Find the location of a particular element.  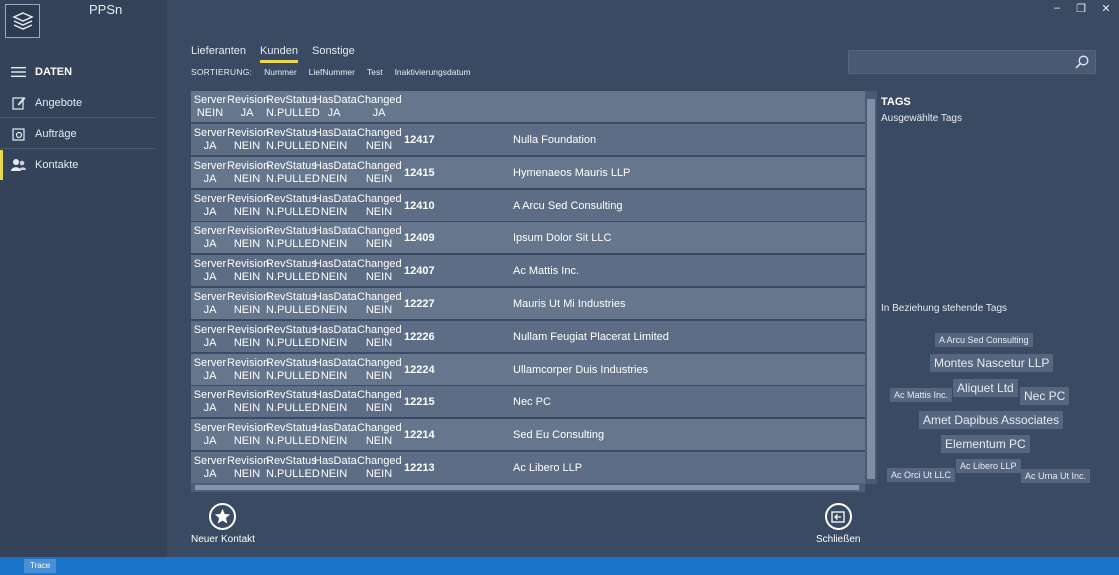

close-label: Schließen is located at coordinates (838, 539).